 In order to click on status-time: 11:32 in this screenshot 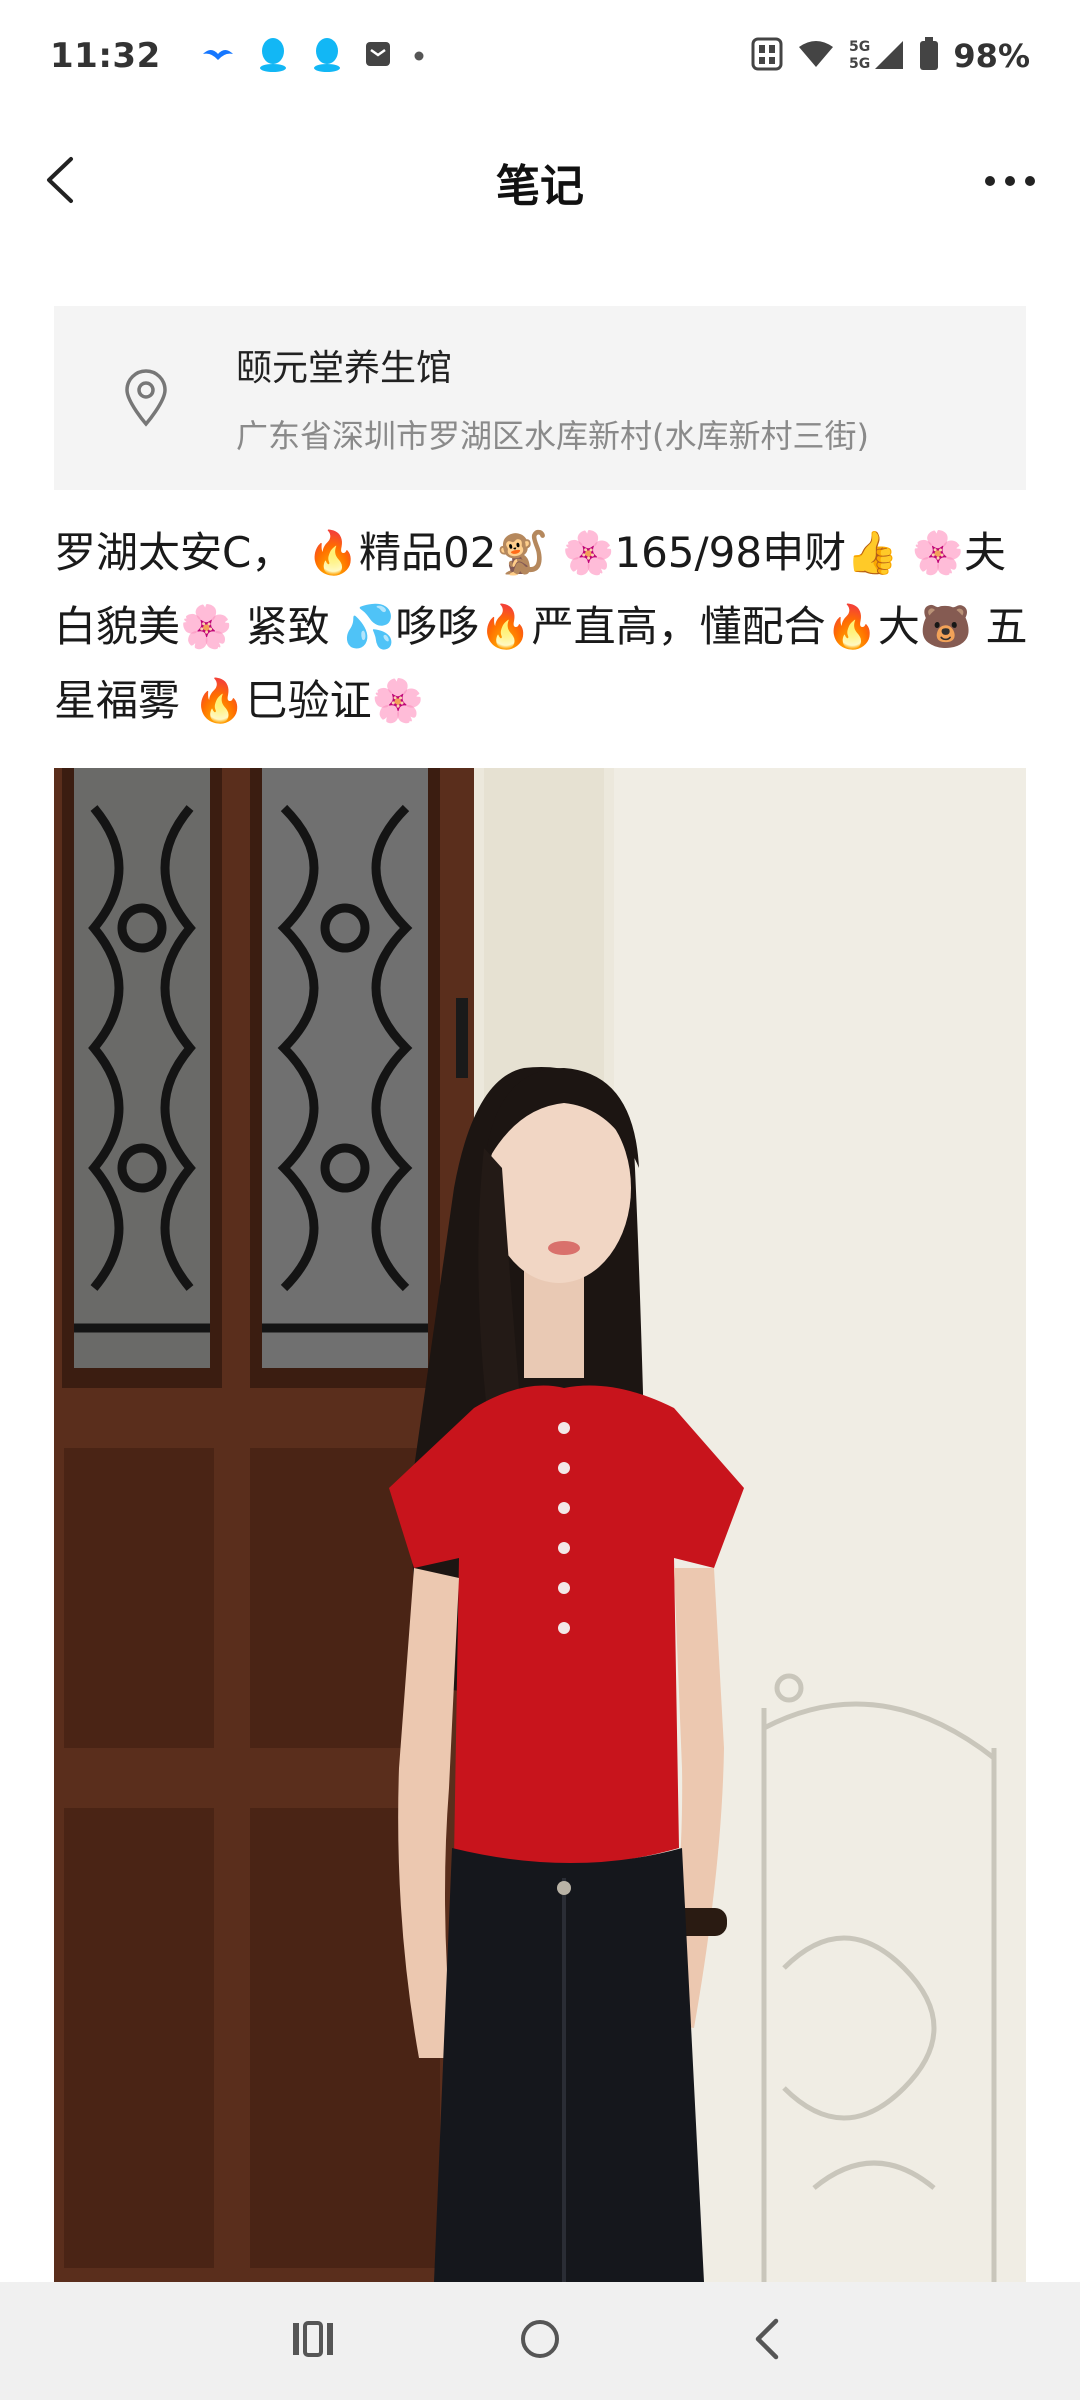, I will do `click(105, 56)`.